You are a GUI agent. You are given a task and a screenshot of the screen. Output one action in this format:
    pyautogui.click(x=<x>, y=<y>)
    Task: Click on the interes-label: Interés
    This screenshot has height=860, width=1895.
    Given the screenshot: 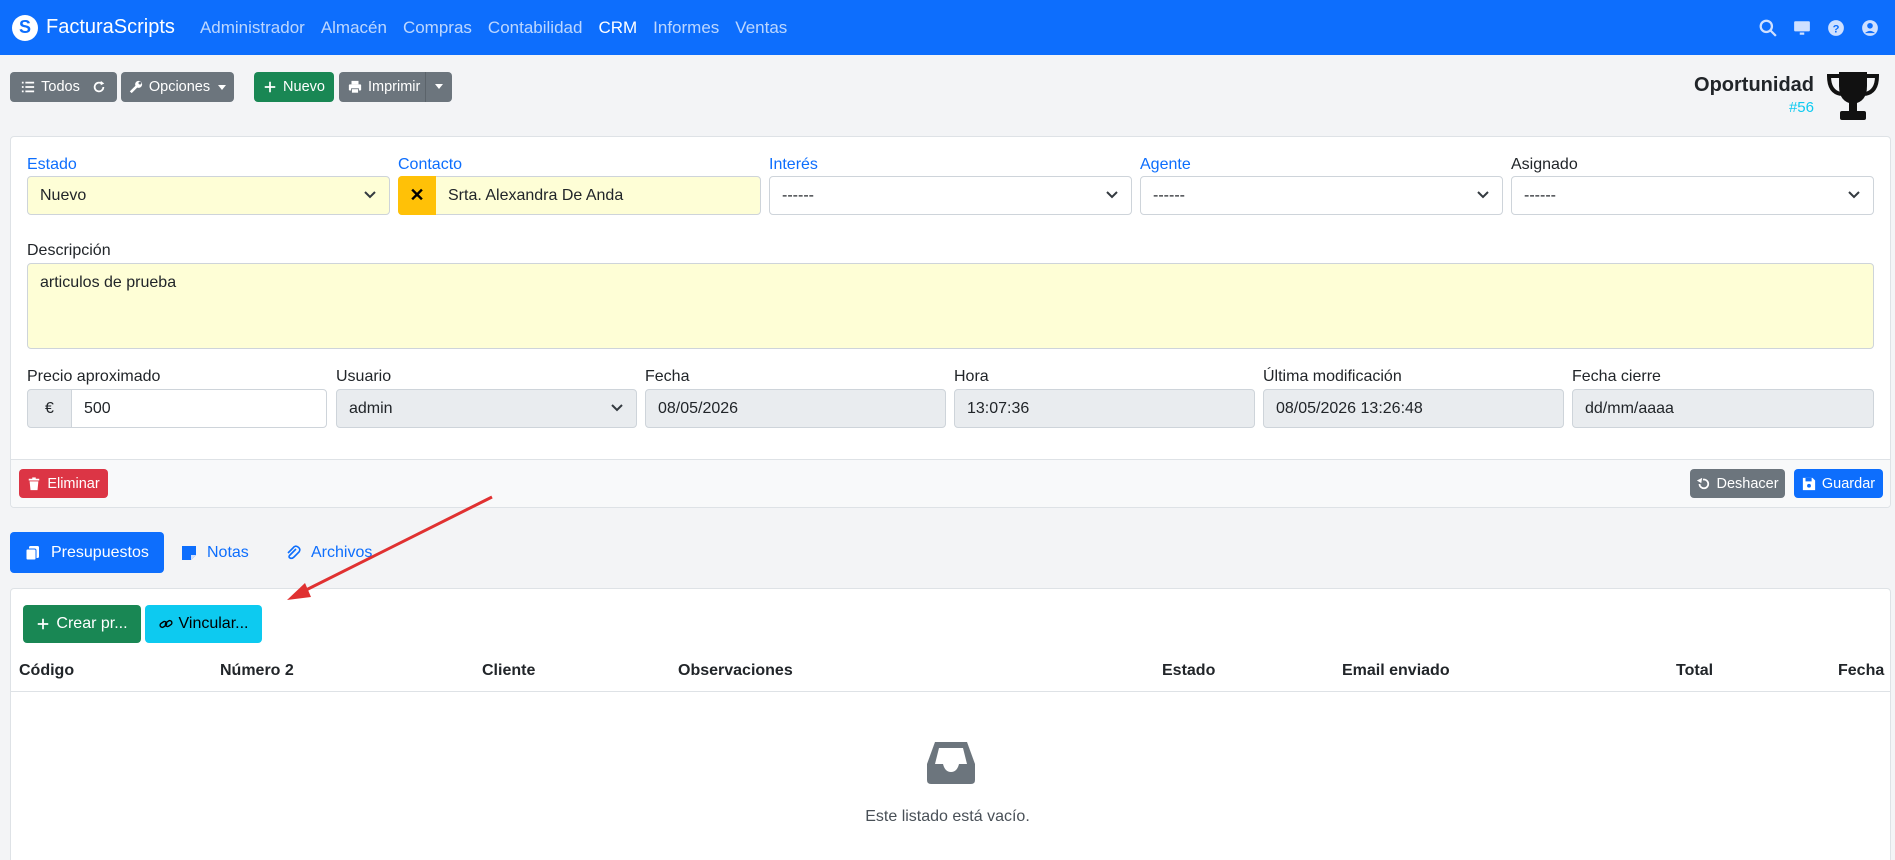 What is the action you would take?
    pyautogui.click(x=793, y=164)
    